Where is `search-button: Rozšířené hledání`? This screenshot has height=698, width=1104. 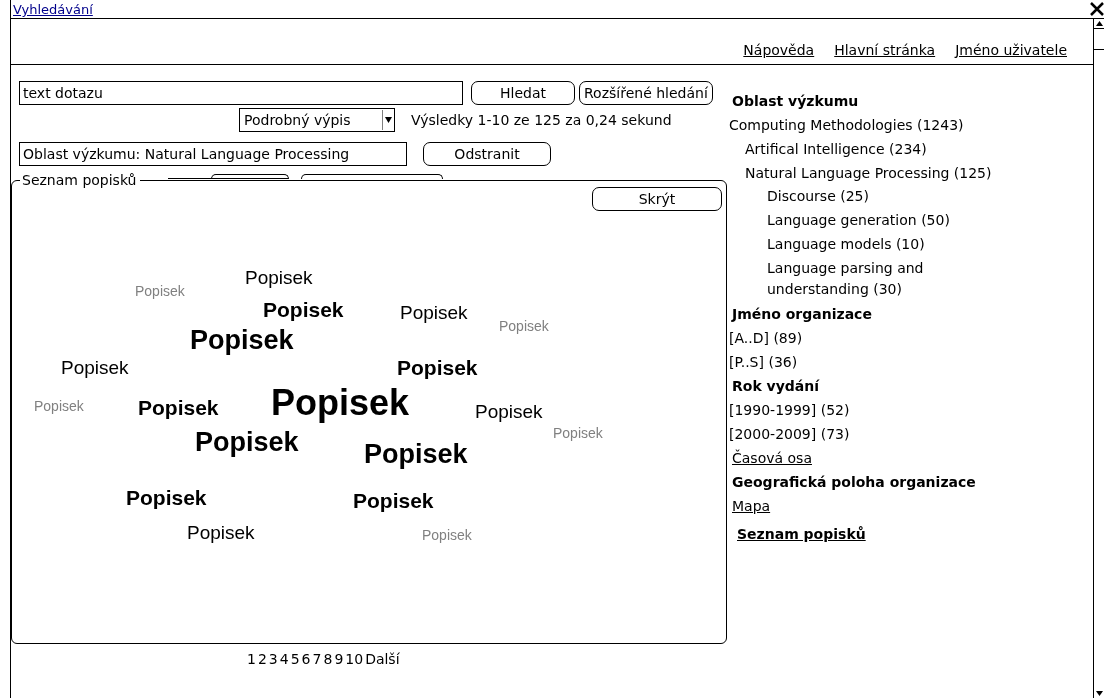 search-button: Rozšířené hledání is located at coordinates (646, 93).